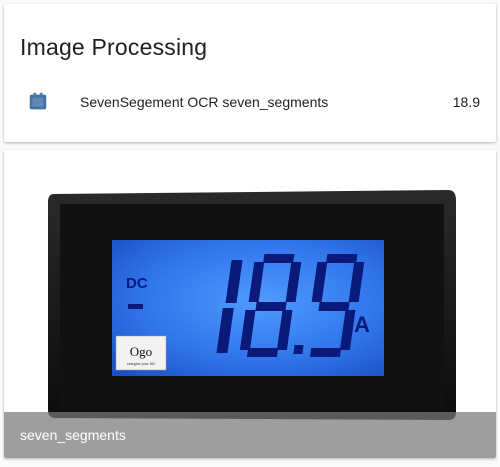 This screenshot has width=500, height=467. Describe the element at coordinates (114, 47) in the screenshot. I see `card-title: Image Processing` at that location.